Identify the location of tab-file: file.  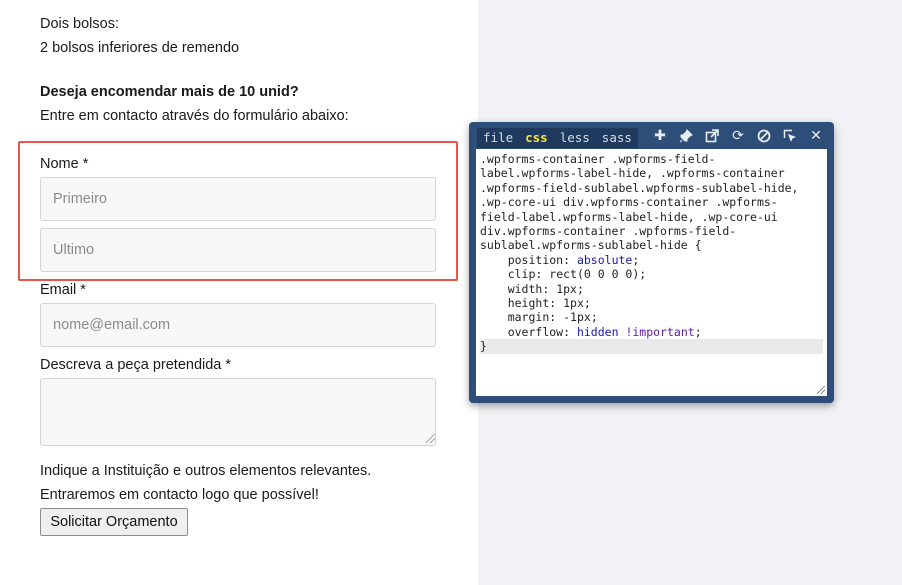
(498, 138).